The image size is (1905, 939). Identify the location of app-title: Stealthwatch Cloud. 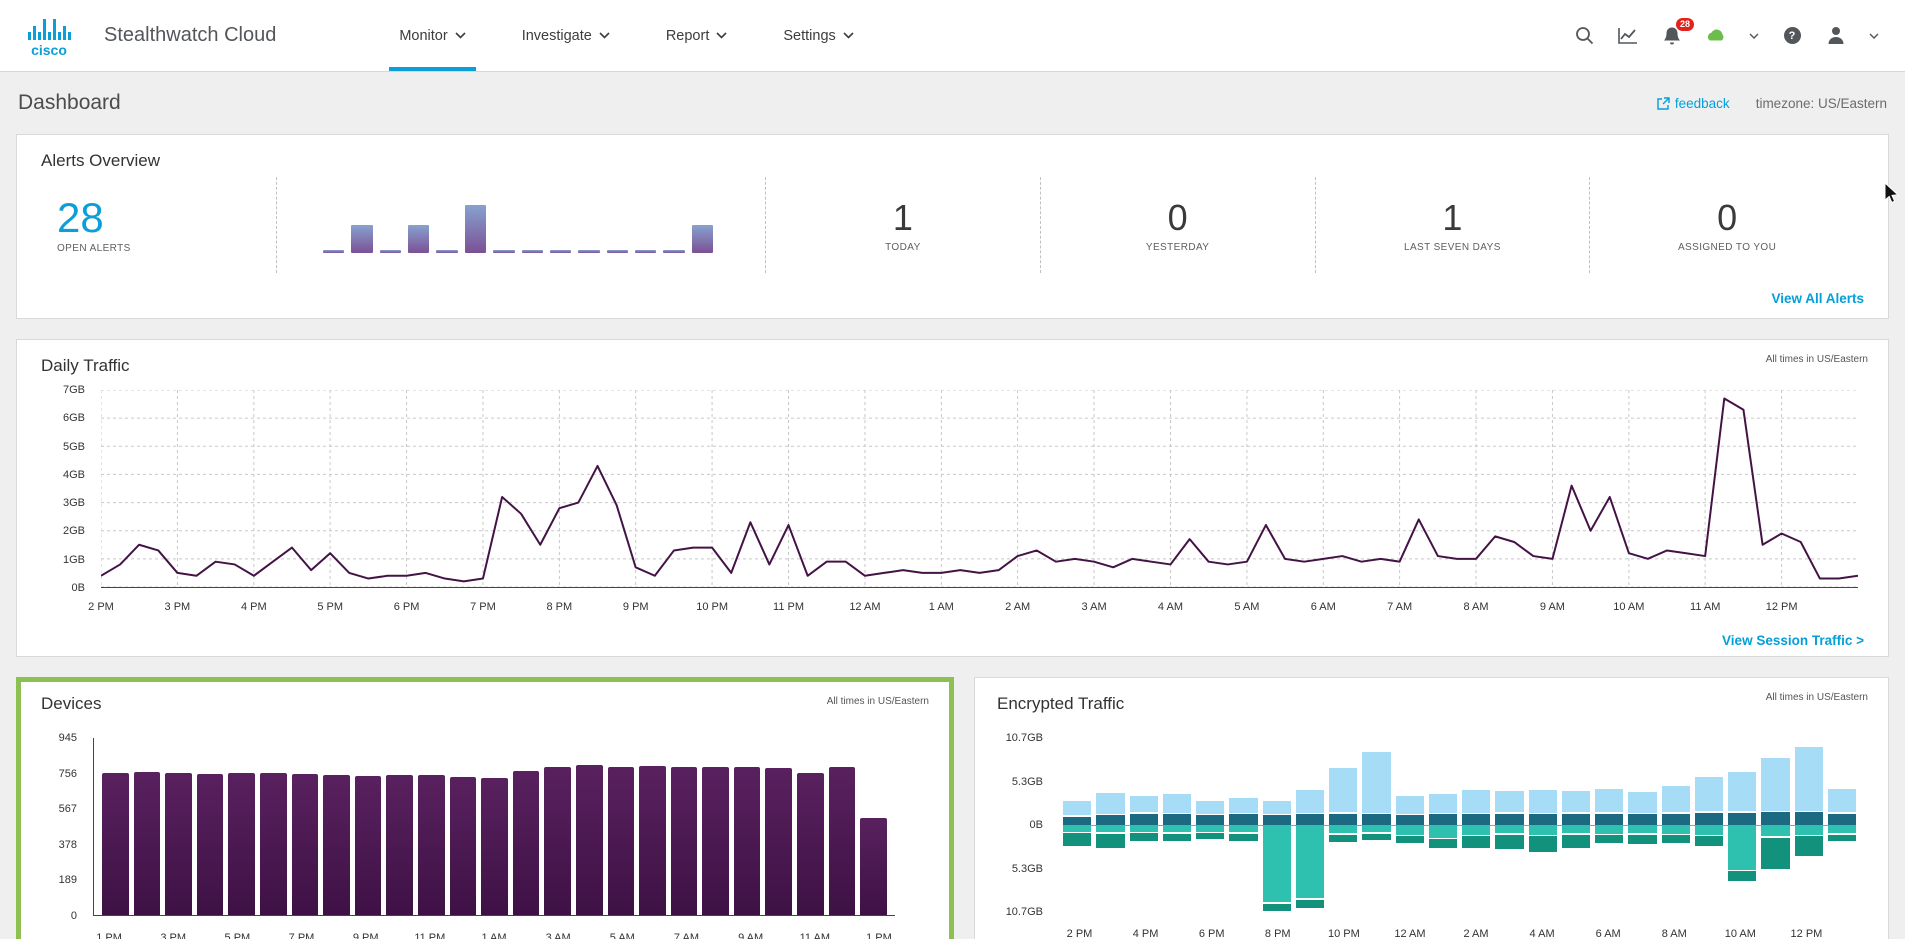
(190, 35).